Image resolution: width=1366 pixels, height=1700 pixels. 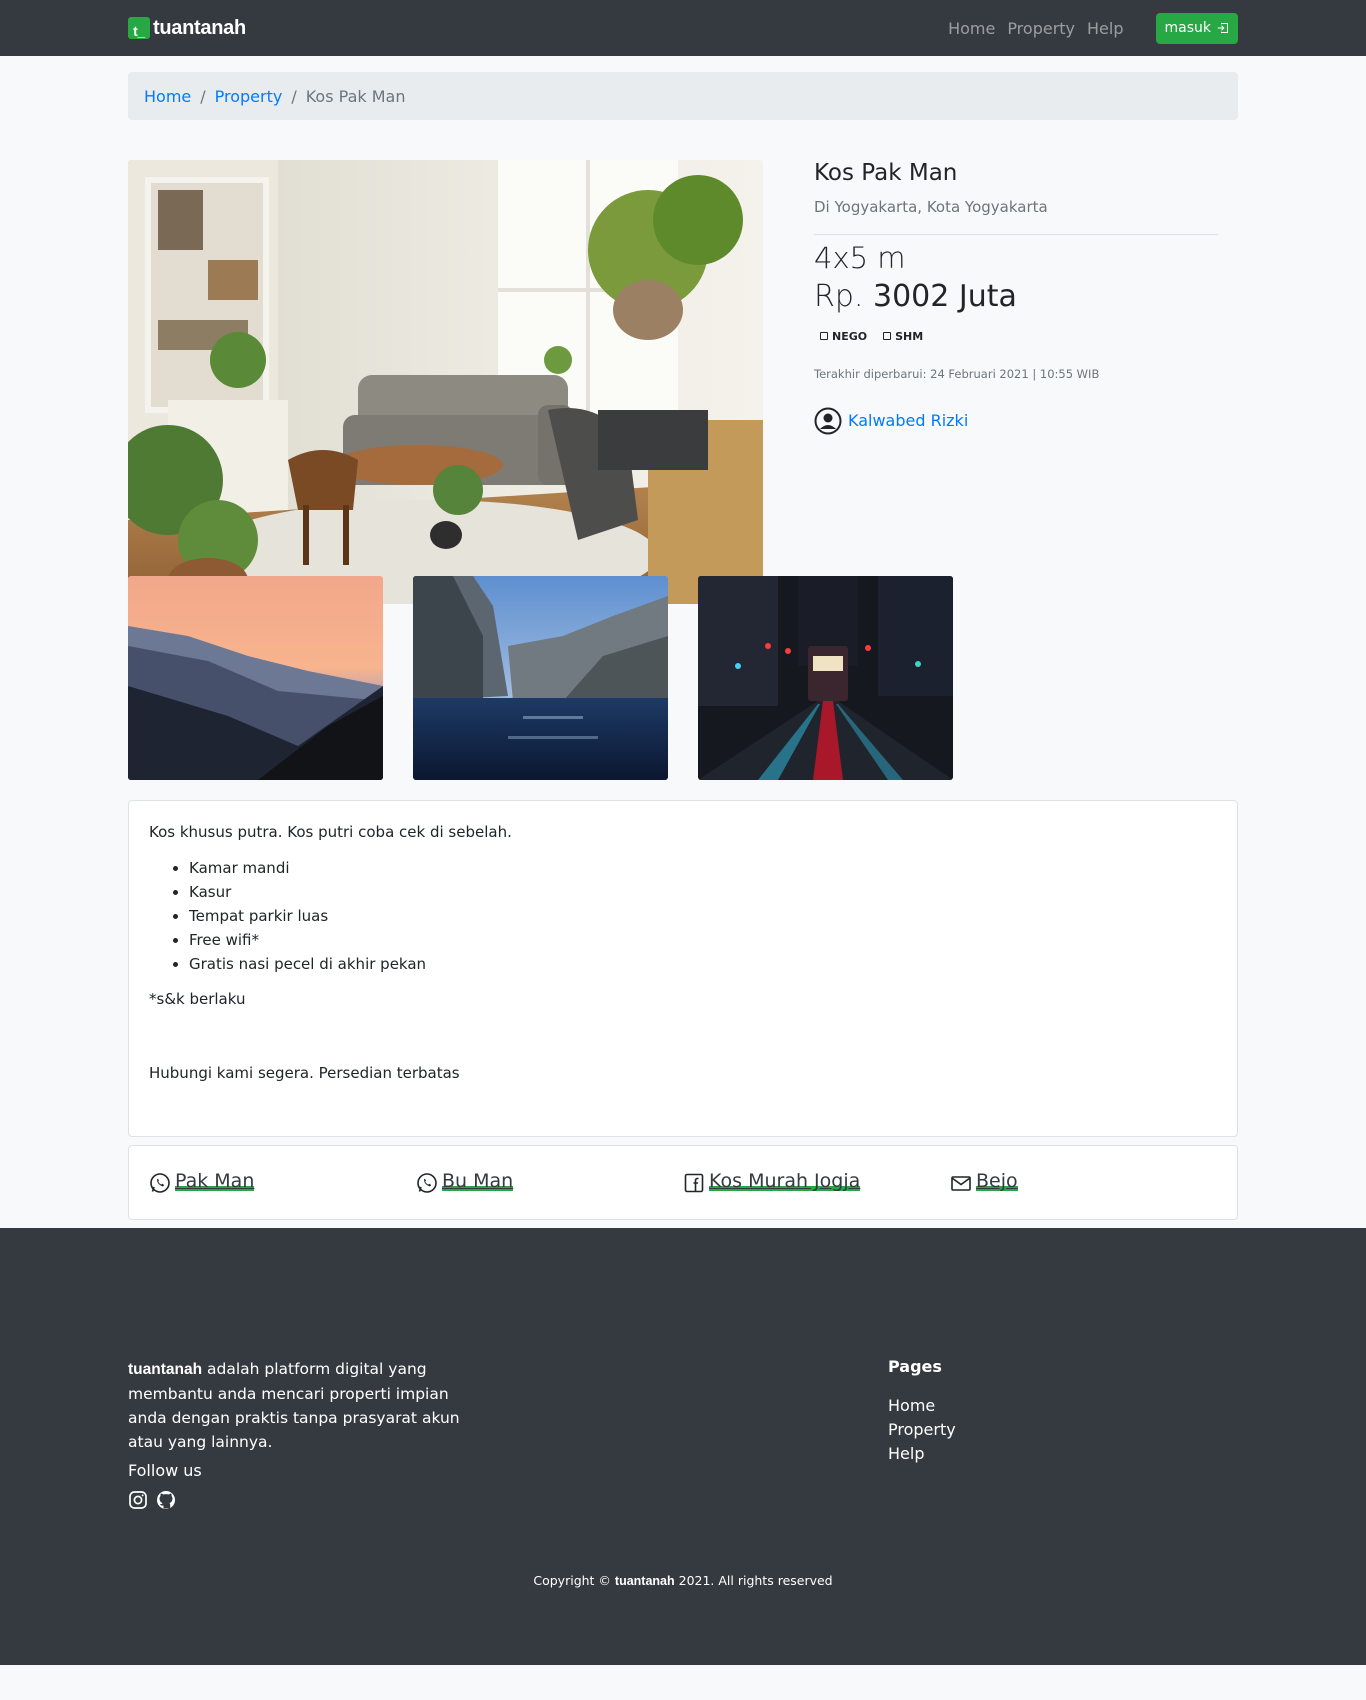 What do you see at coordinates (909, 336) in the screenshot?
I see `badge-label: SHM` at bounding box center [909, 336].